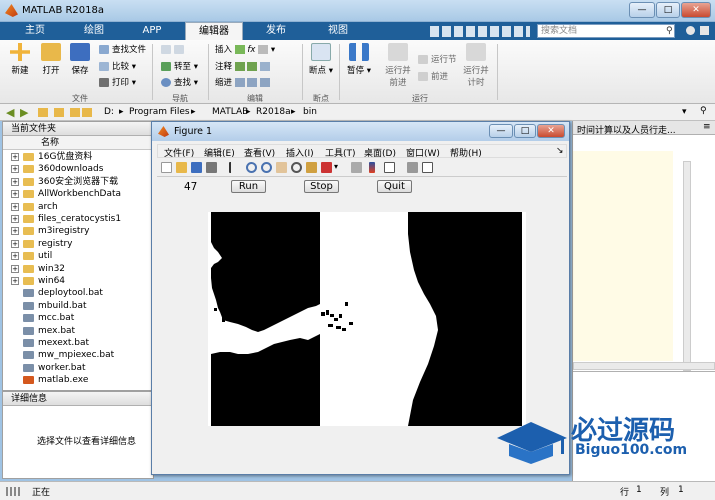 Image resolution: width=715 pixels, height=500 pixels. What do you see at coordinates (78, 219) in the screenshot?
I see `folder-item: + files_ceratocystis1` at bounding box center [78, 219].